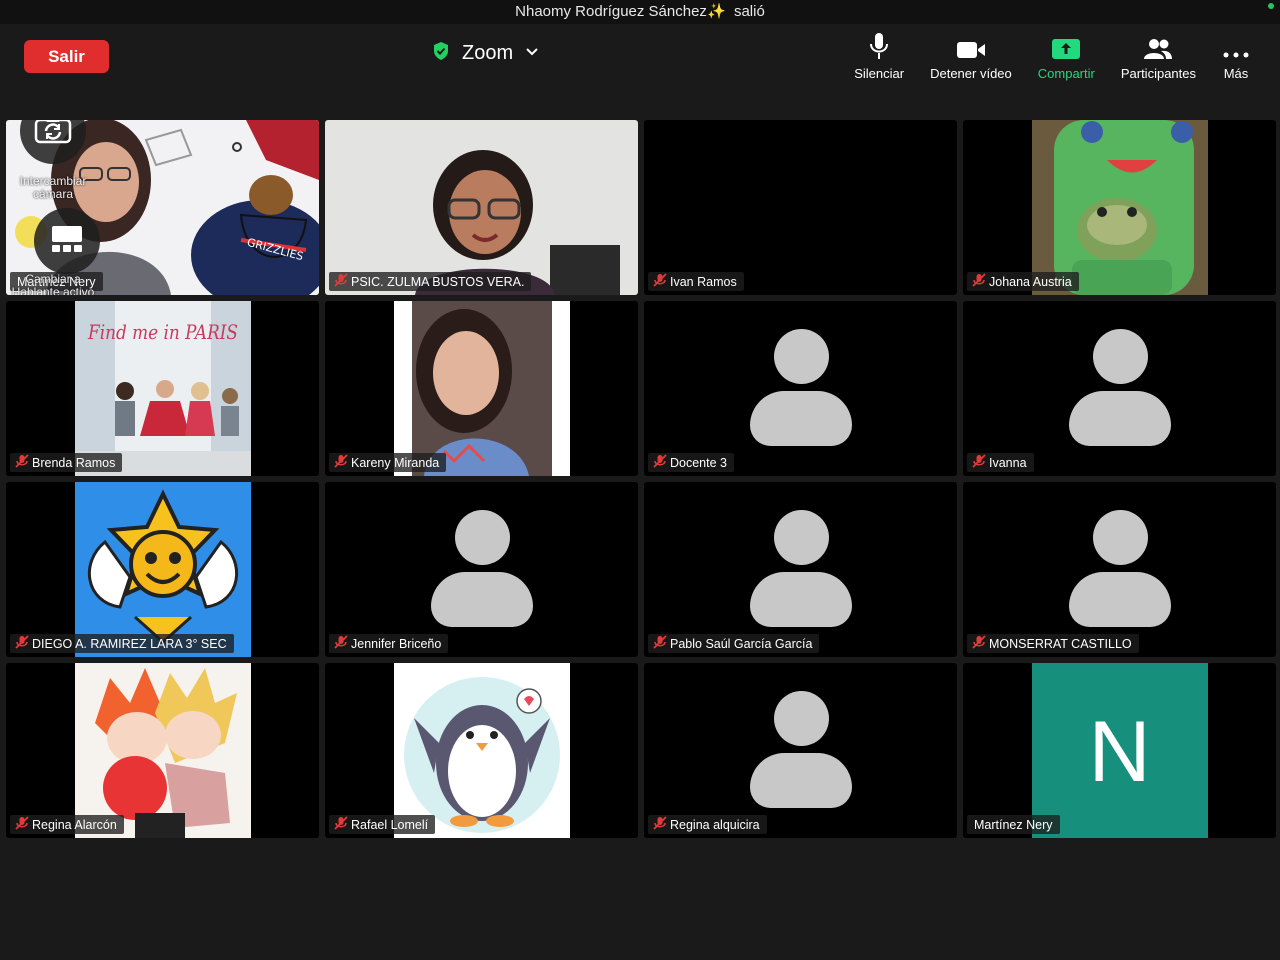  I want to click on share-button: Compartir, so click(1066, 56).